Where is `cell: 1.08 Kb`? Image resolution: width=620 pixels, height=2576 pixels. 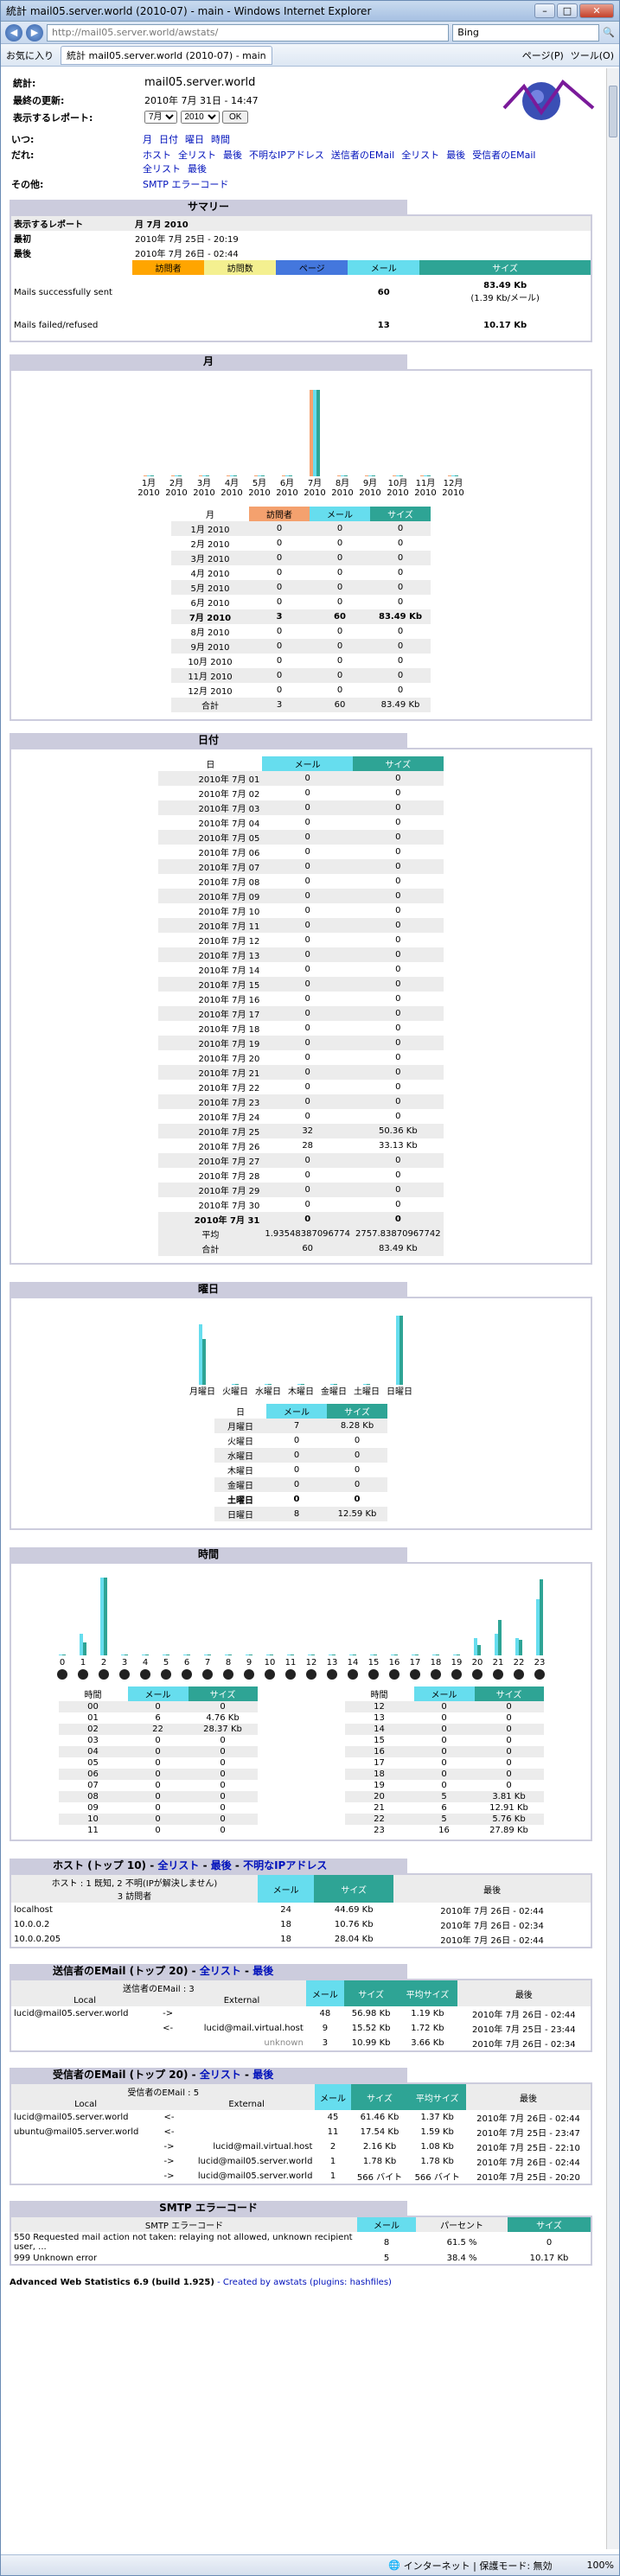
cell: 1.08 Kb is located at coordinates (437, 2147).